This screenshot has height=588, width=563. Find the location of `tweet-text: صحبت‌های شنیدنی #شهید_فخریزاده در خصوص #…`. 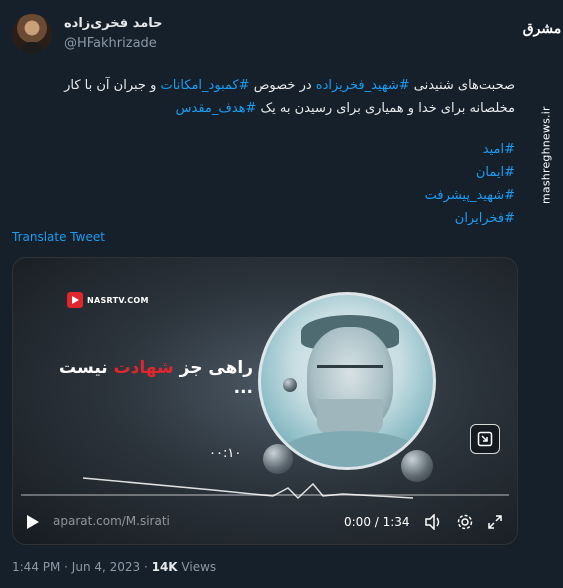

tweet-text: صحبت‌های شنیدنی #شهید_فخریزاده در خصوص #… is located at coordinates (262, 97).